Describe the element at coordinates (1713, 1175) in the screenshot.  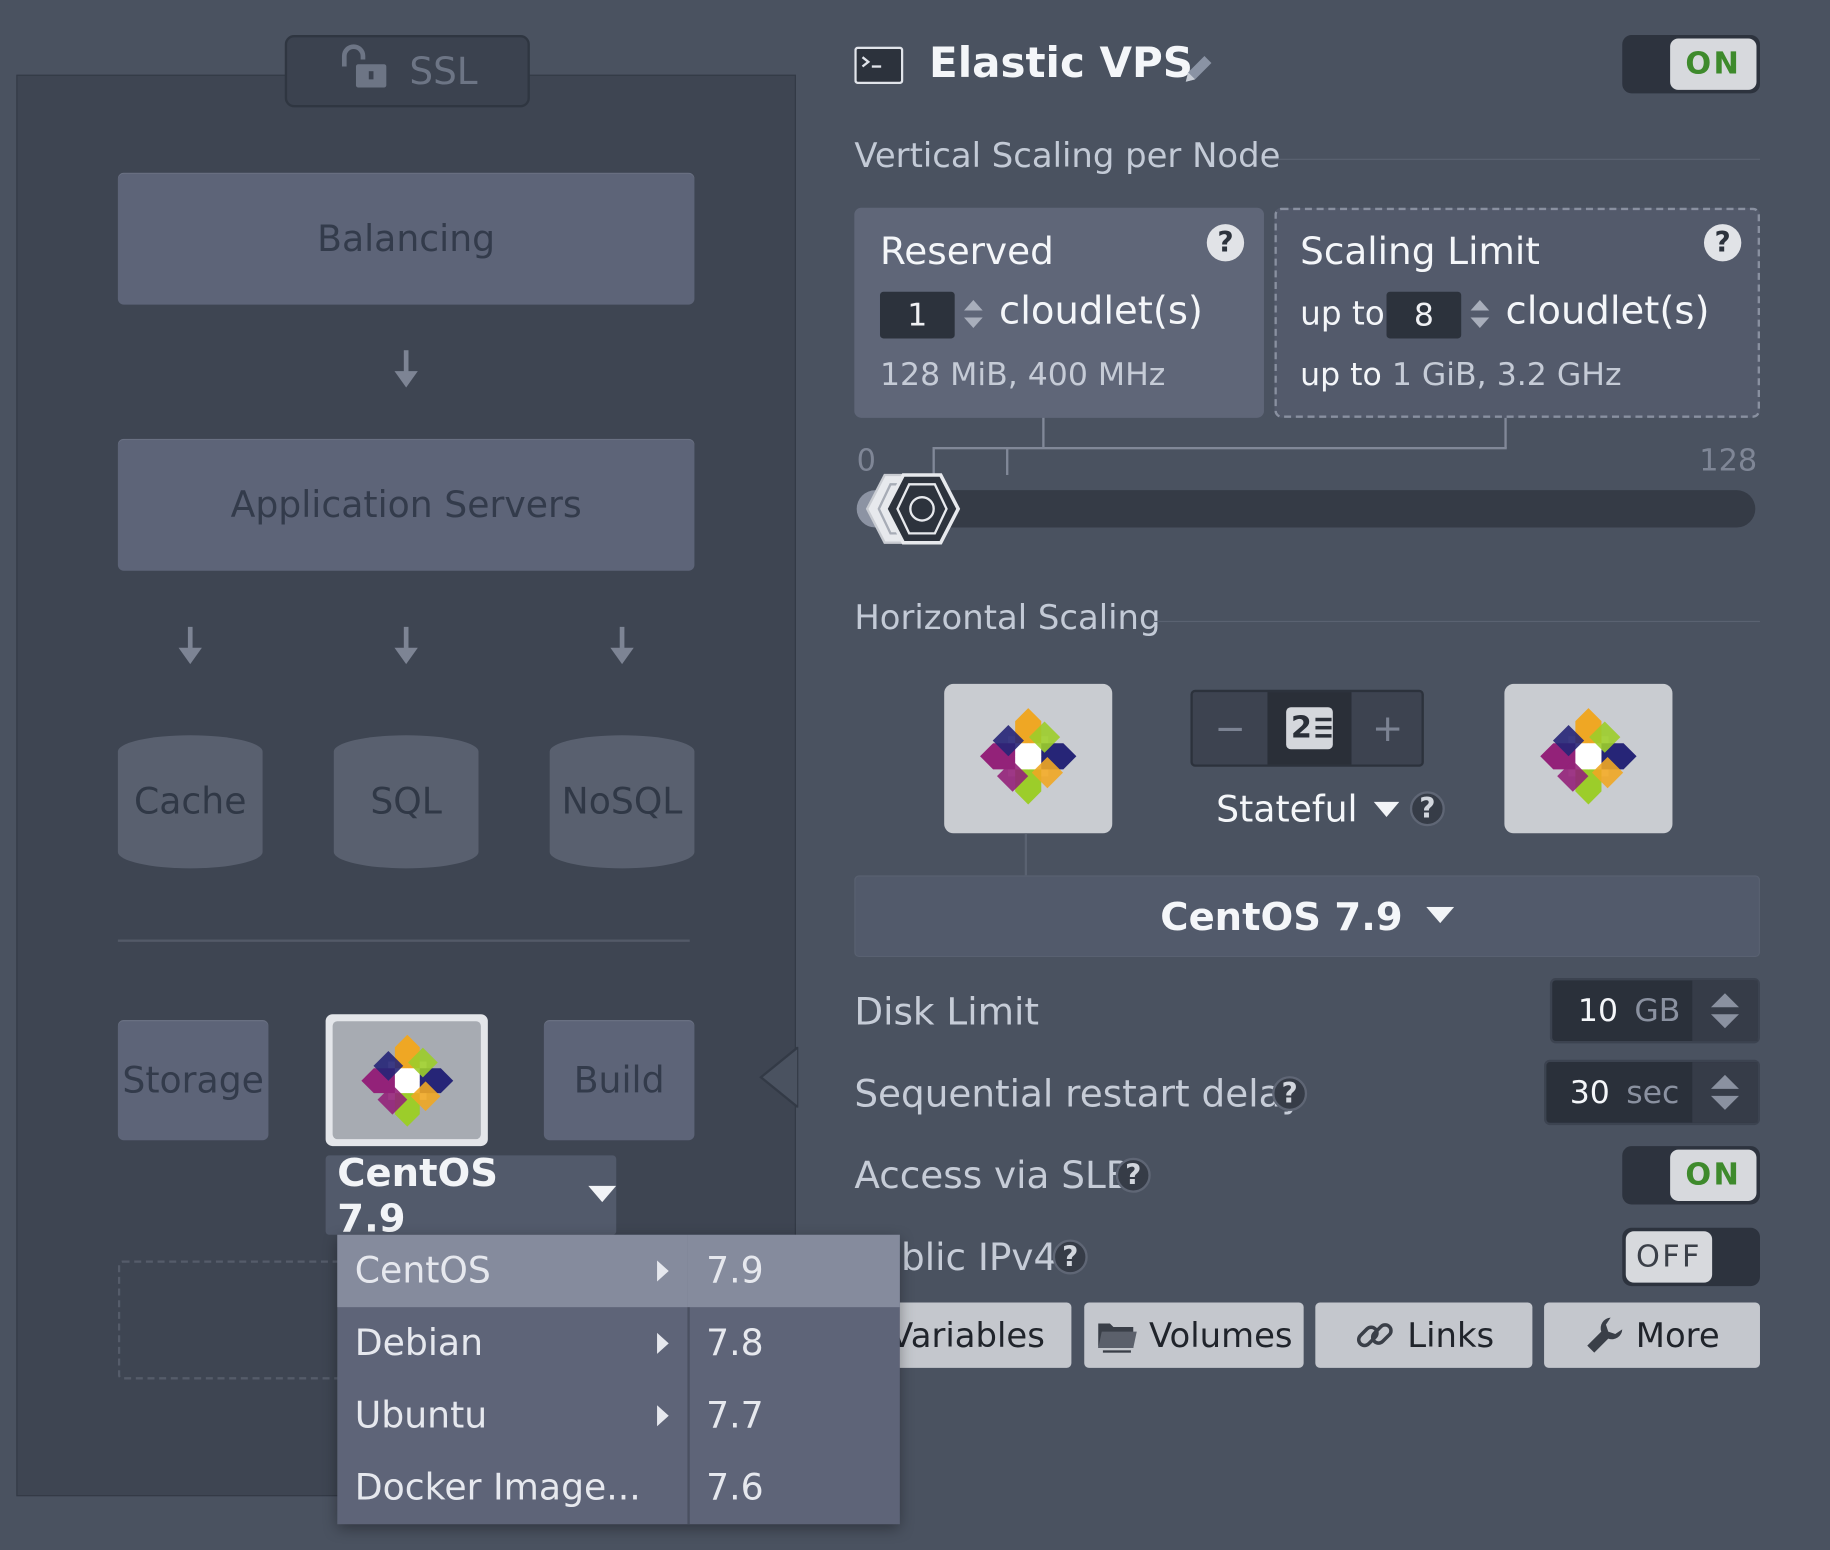
I see `toggle-on-label: ON` at that location.